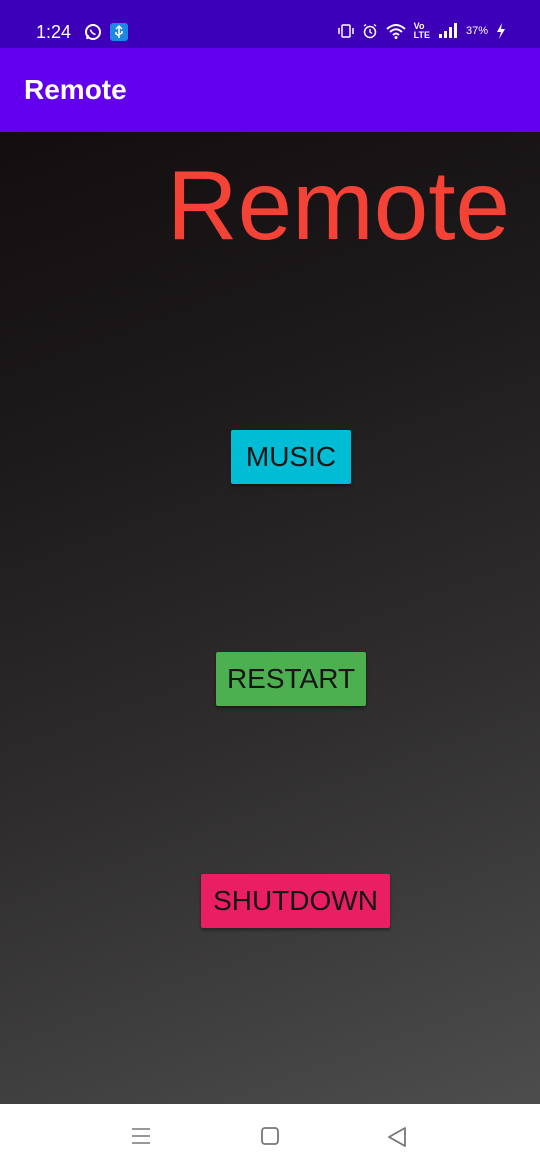  I want to click on usb-icon, so click(119, 32).